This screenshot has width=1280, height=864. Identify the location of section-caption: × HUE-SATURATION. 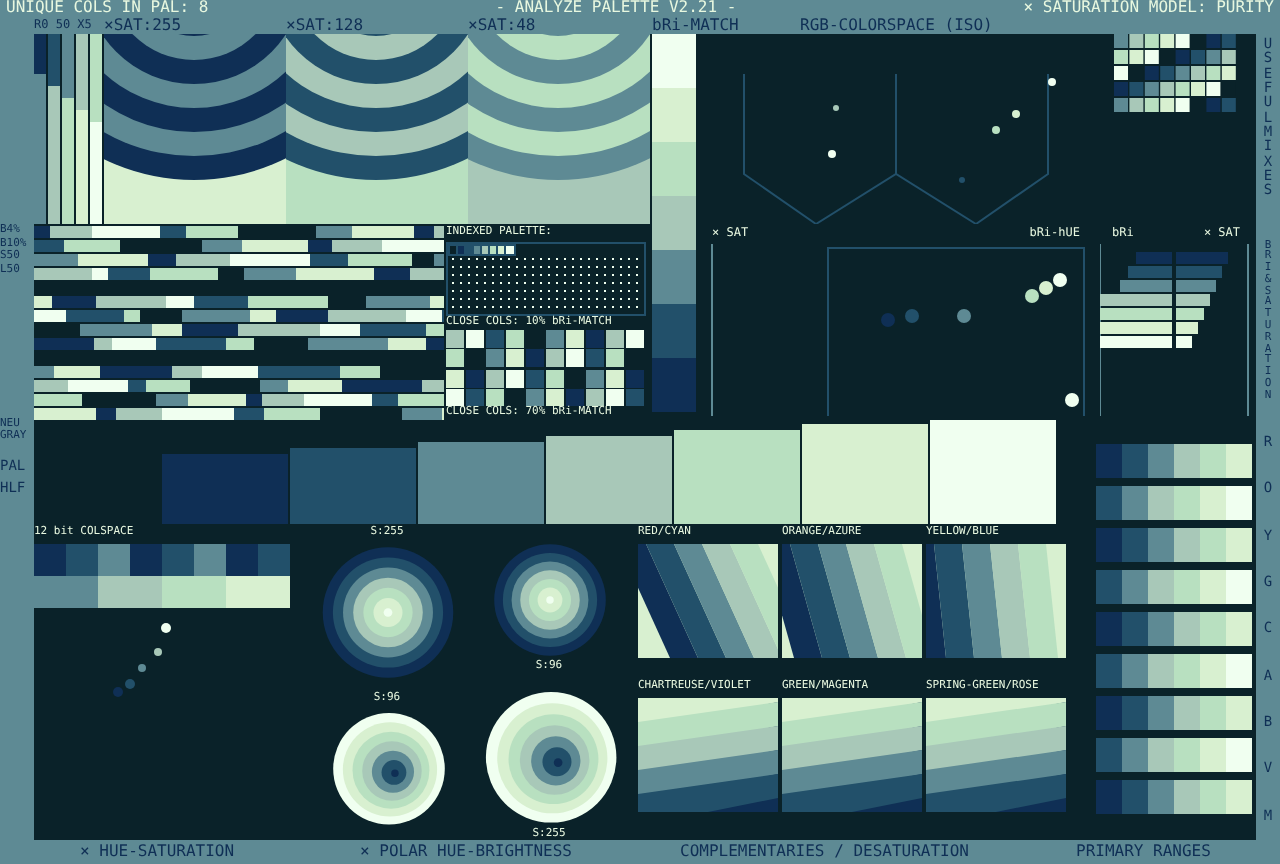
(158, 852).